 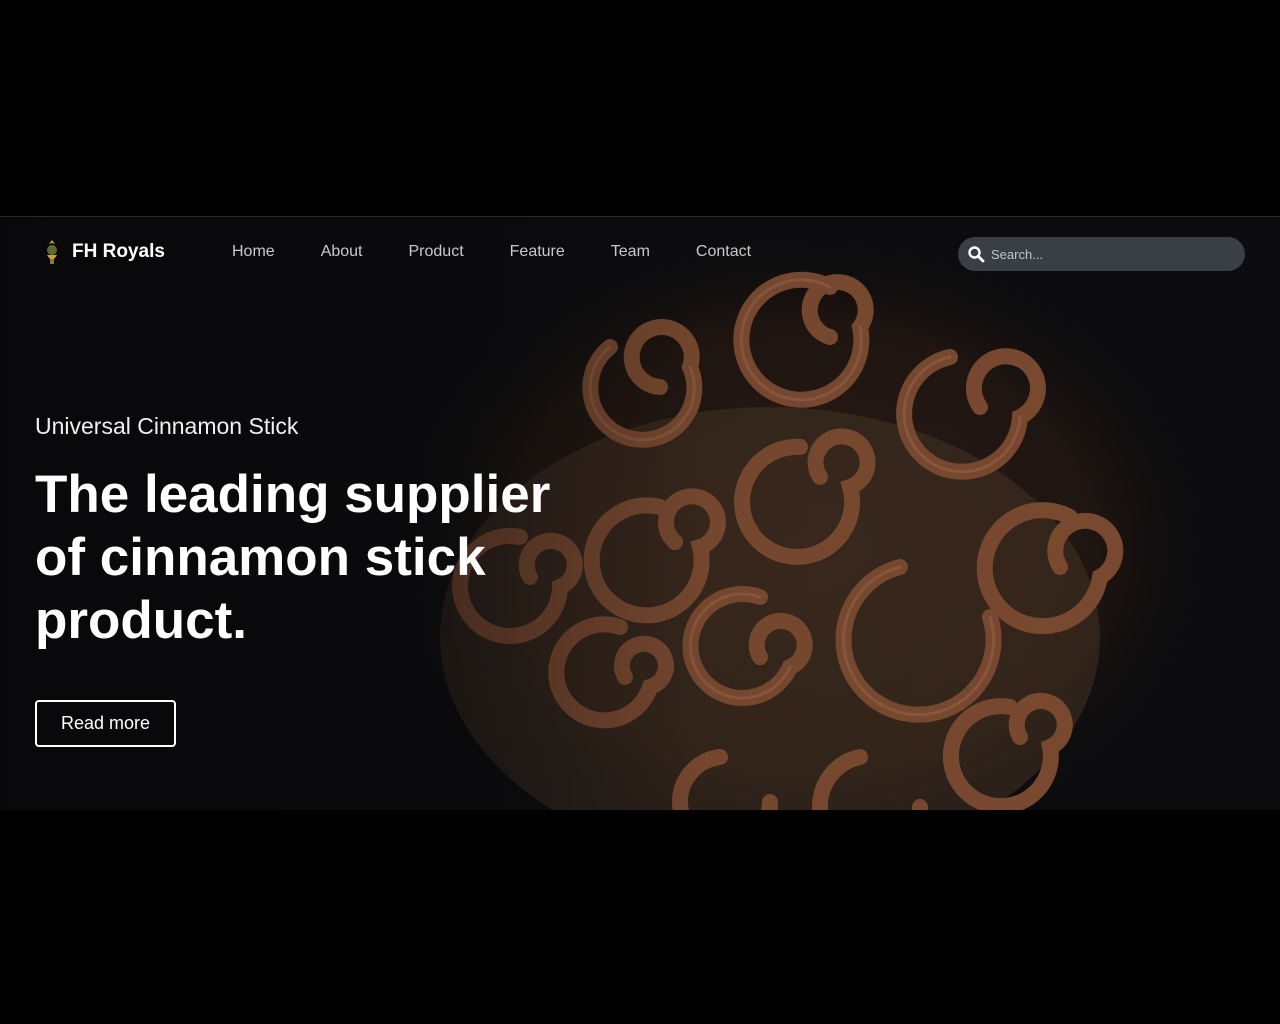 What do you see at coordinates (105, 723) in the screenshot?
I see `read-more-button: Read more` at bounding box center [105, 723].